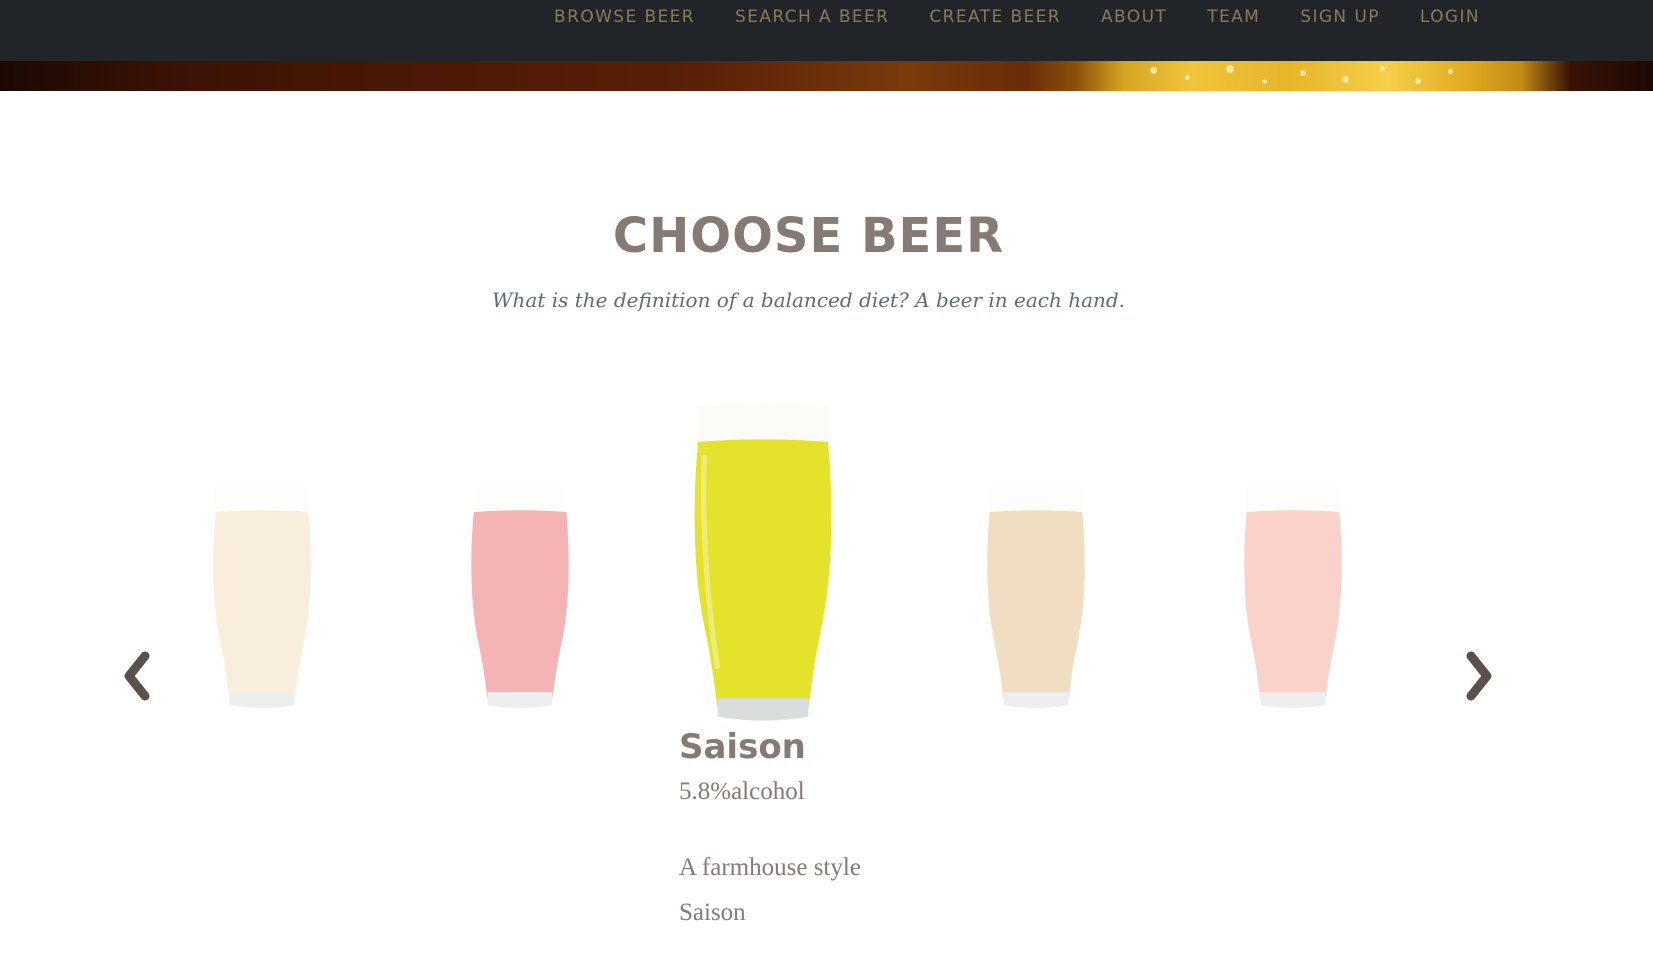 The image size is (1653, 966). Describe the element at coordinates (770, 890) in the screenshot. I see `beer-description: A farmhouse style Saison` at that location.